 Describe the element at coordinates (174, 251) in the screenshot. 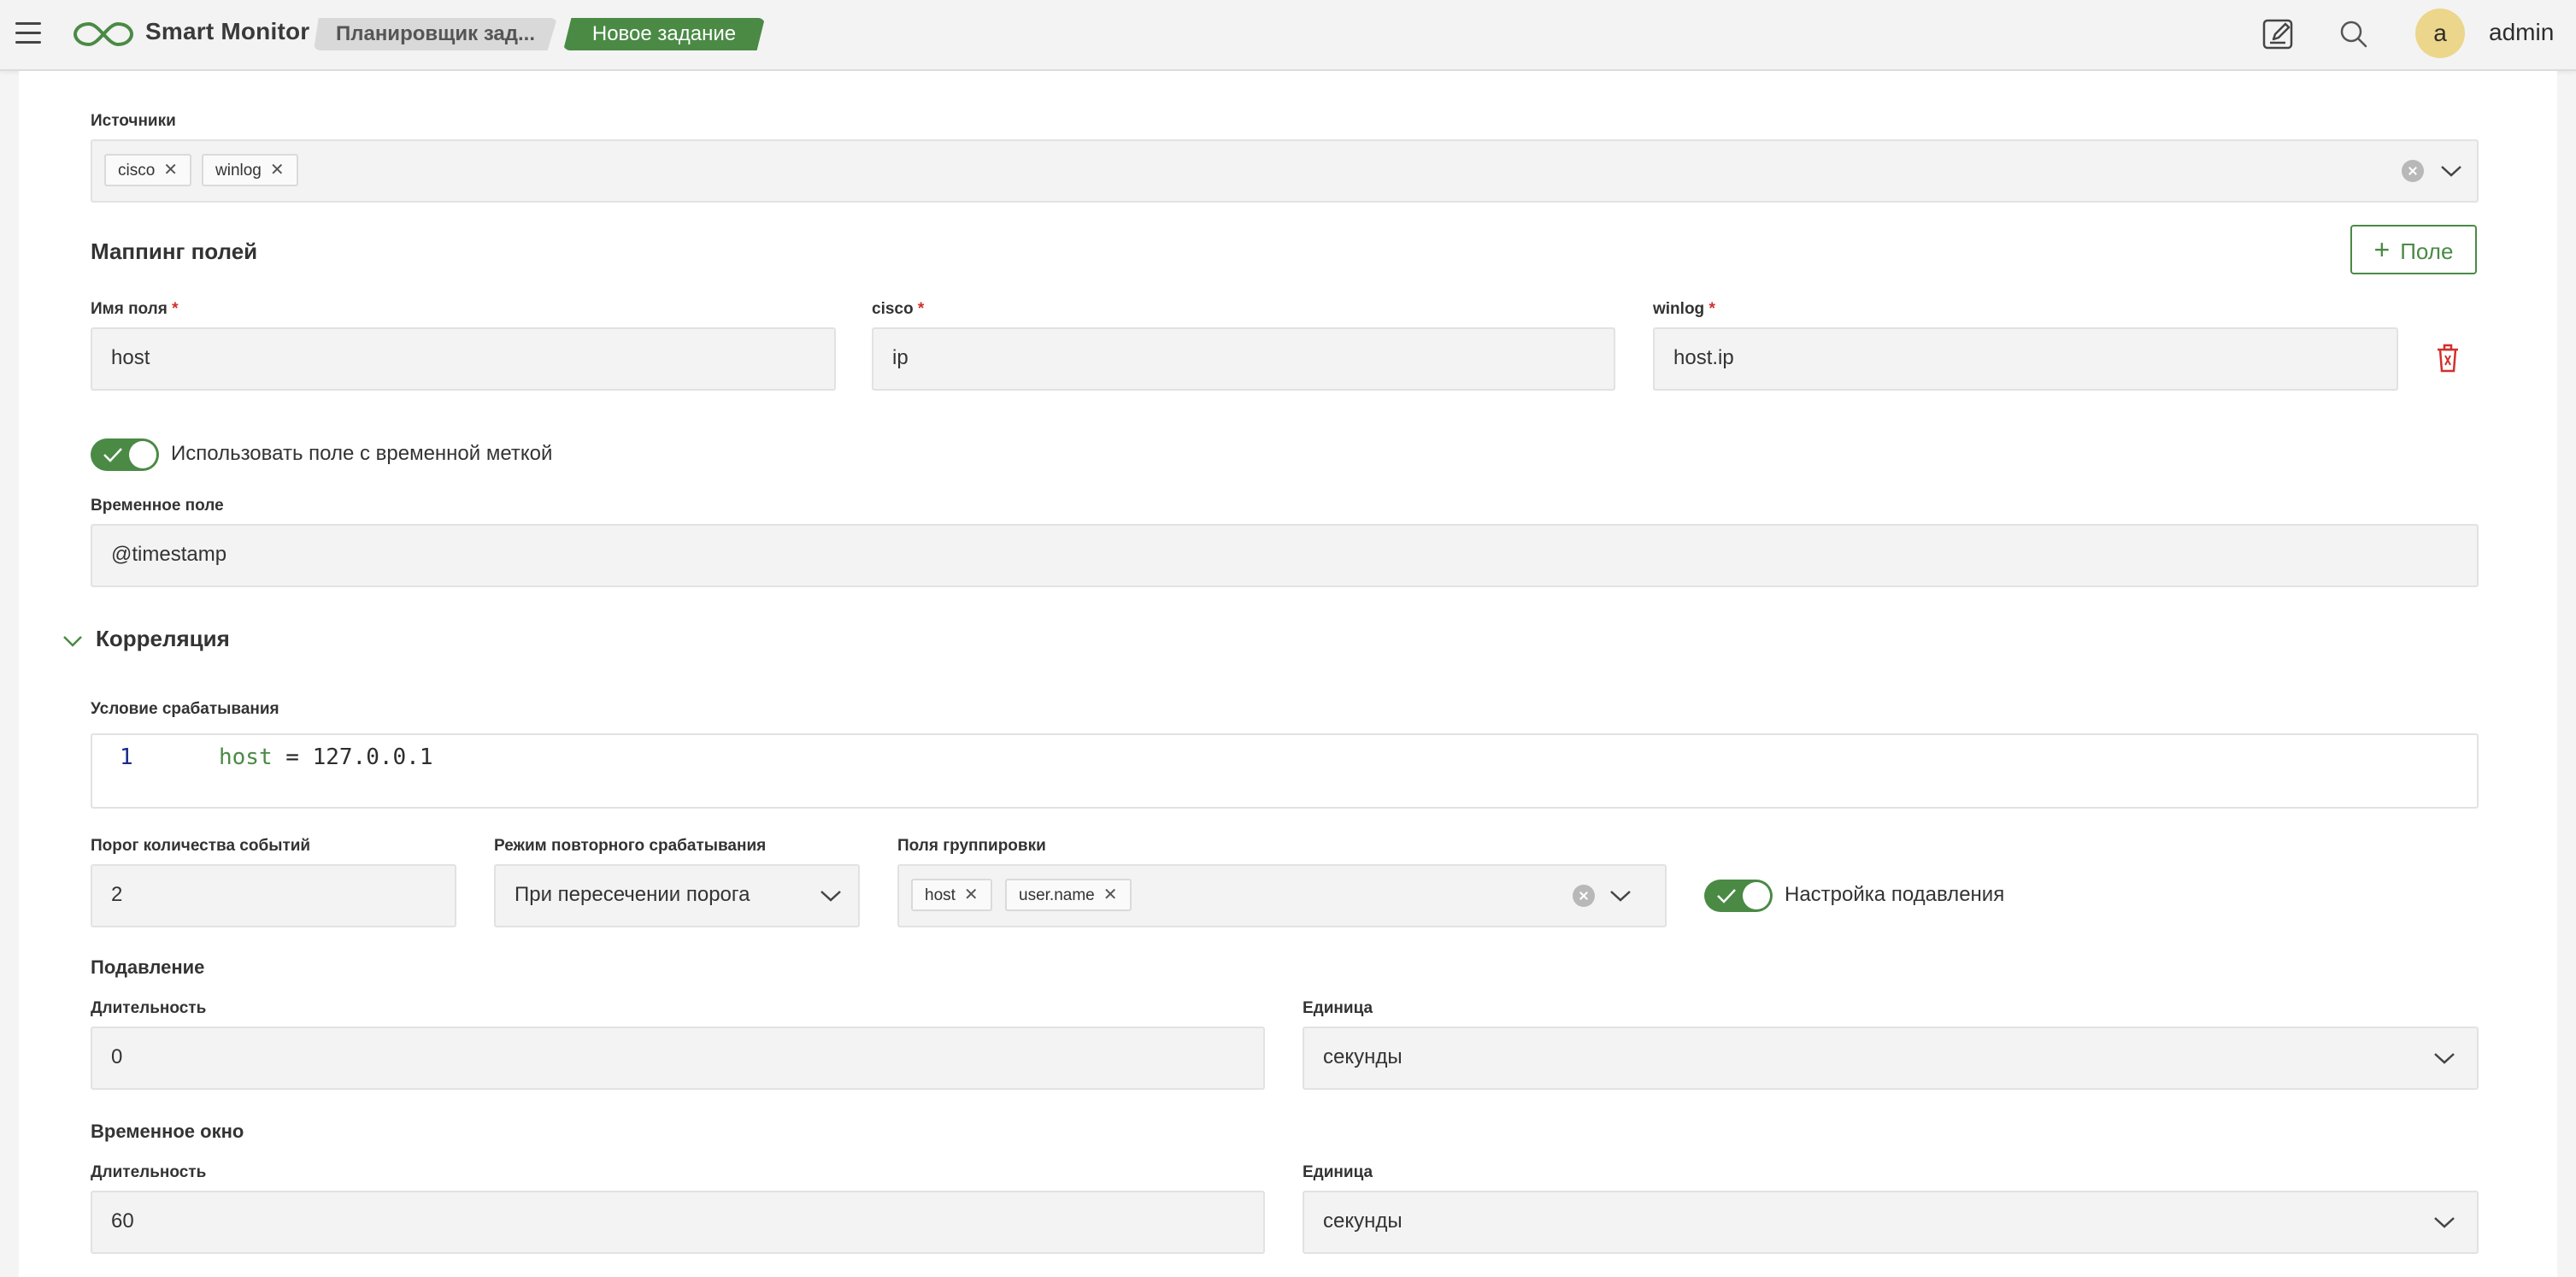

I see `mapping-title: Маппинг полей` at that location.